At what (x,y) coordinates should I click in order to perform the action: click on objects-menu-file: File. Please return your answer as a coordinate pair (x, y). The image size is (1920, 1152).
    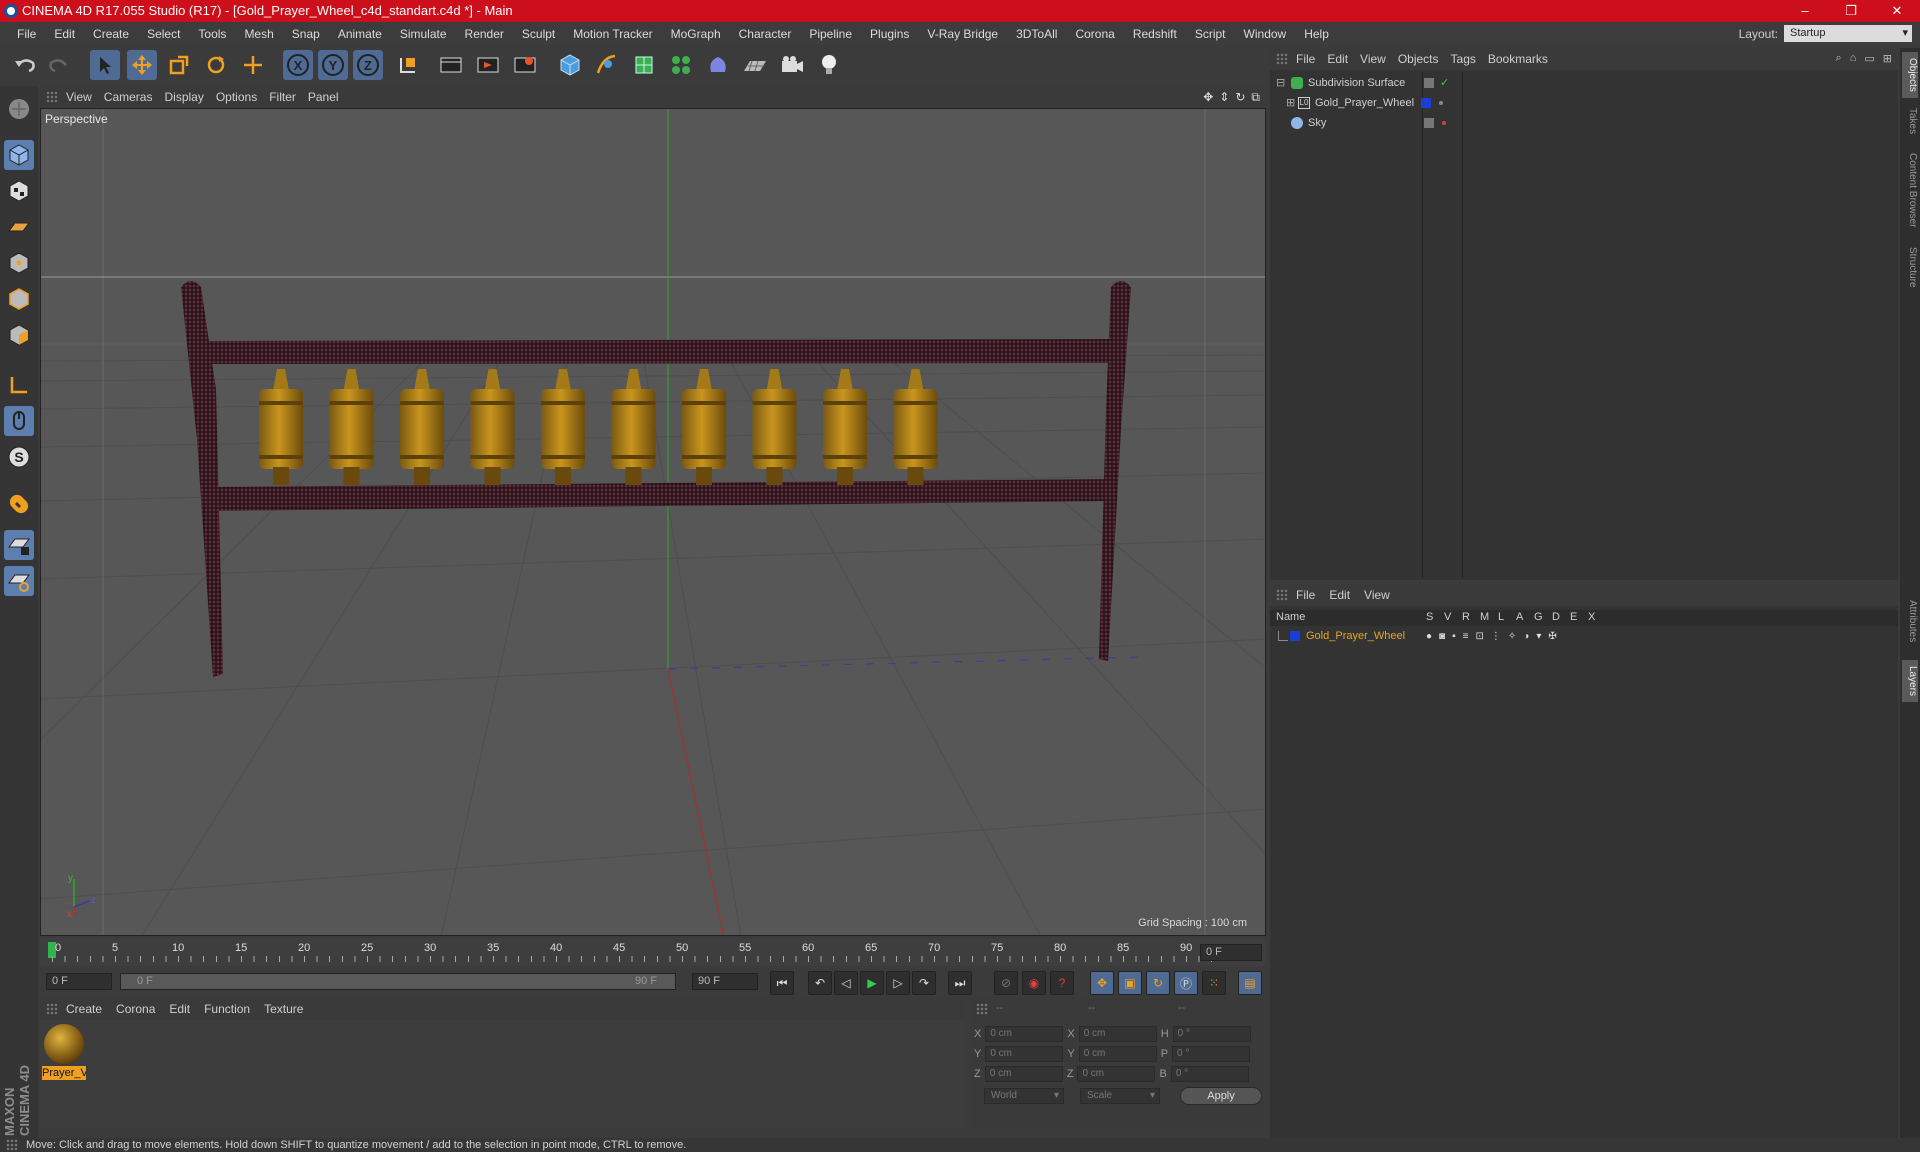
    Looking at the image, I should click on (1311, 59).